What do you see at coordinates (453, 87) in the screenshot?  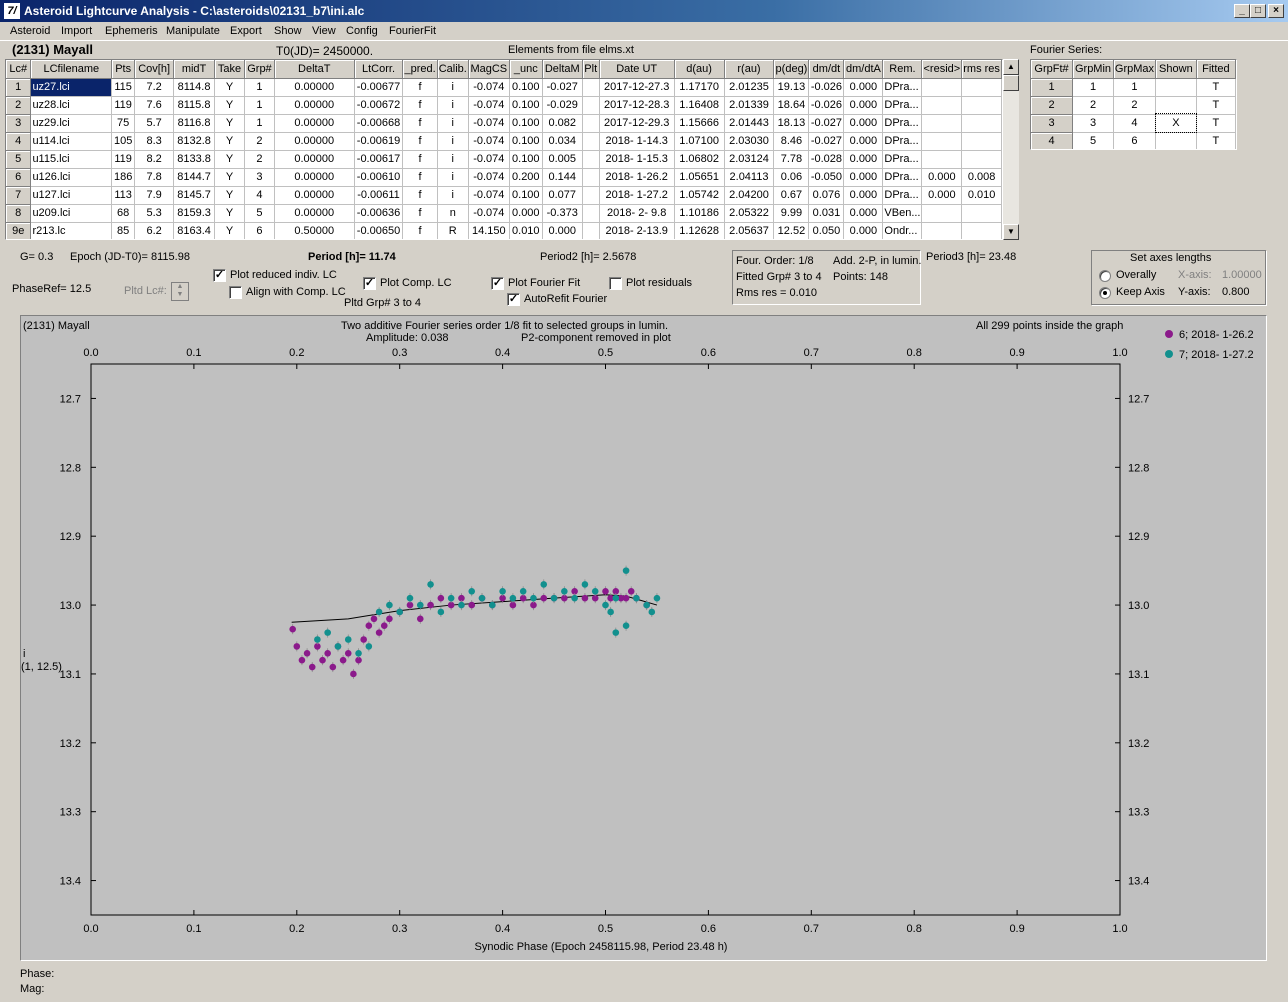 I see `table-cell: i` at bounding box center [453, 87].